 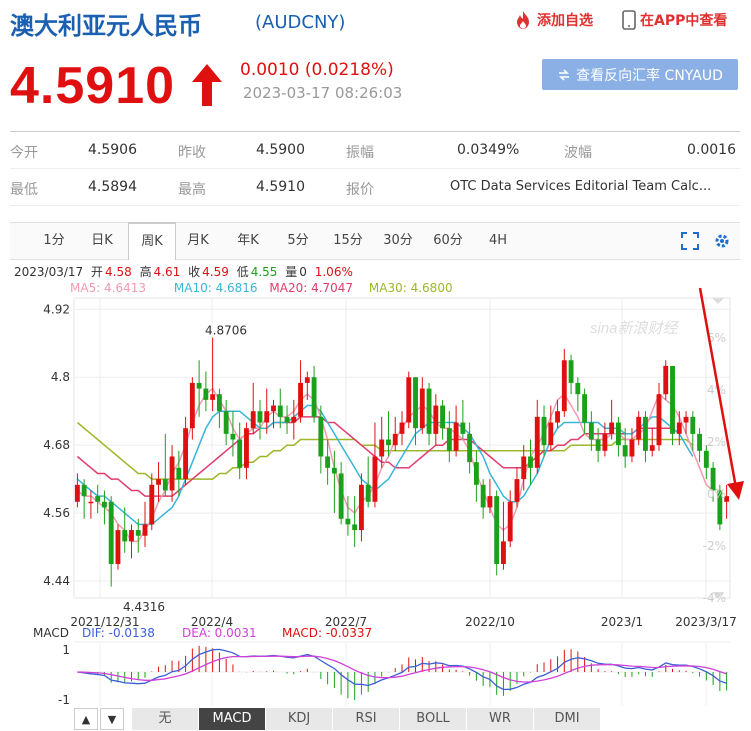 I want to click on macd-legend-dif: DIF: -0.0138, so click(x=118, y=633).